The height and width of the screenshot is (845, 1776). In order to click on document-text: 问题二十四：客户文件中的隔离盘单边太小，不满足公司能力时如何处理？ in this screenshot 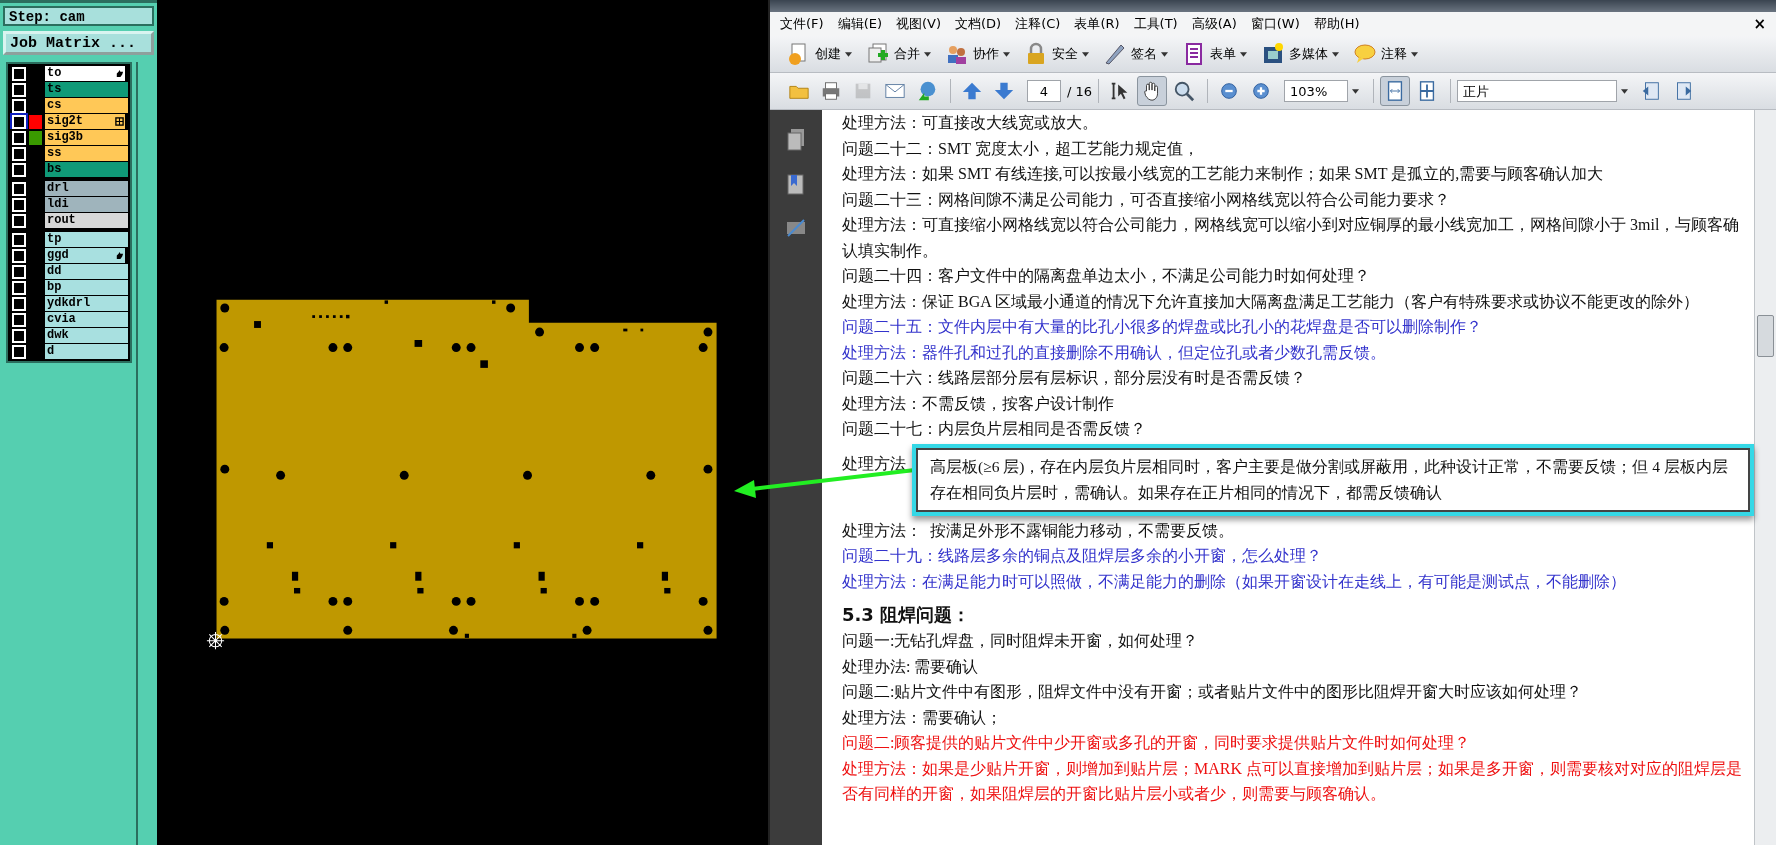, I will do `click(1106, 276)`.